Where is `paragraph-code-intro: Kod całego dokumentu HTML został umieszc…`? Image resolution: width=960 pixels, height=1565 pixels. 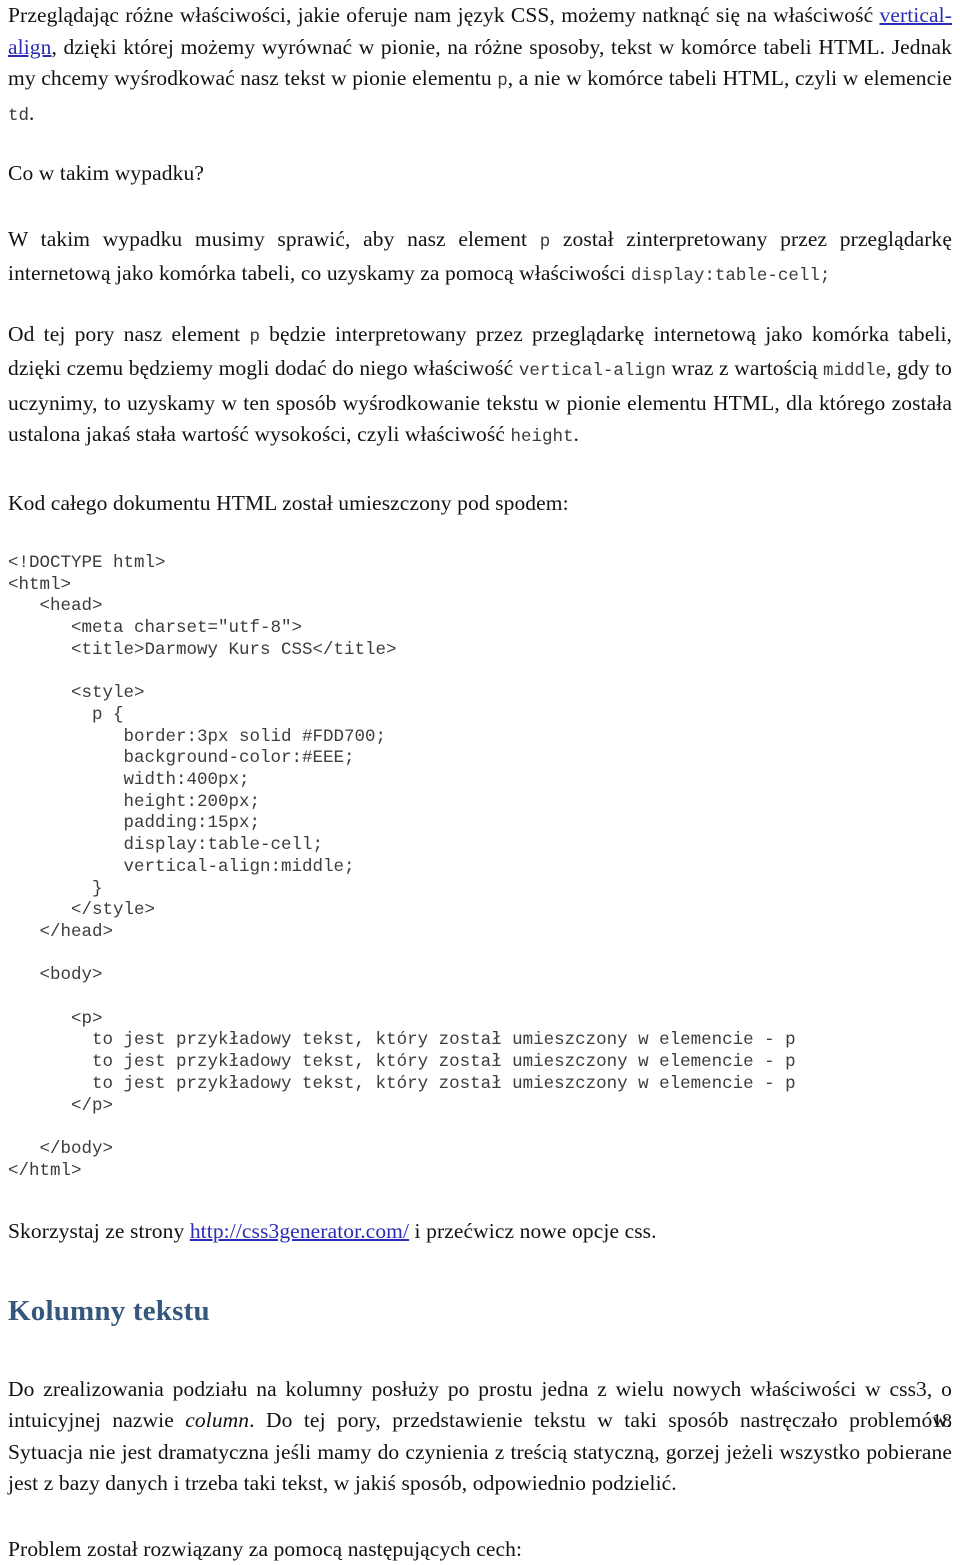 paragraph-code-intro: Kod całego dokumentu HTML został umieszc… is located at coordinates (288, 502).